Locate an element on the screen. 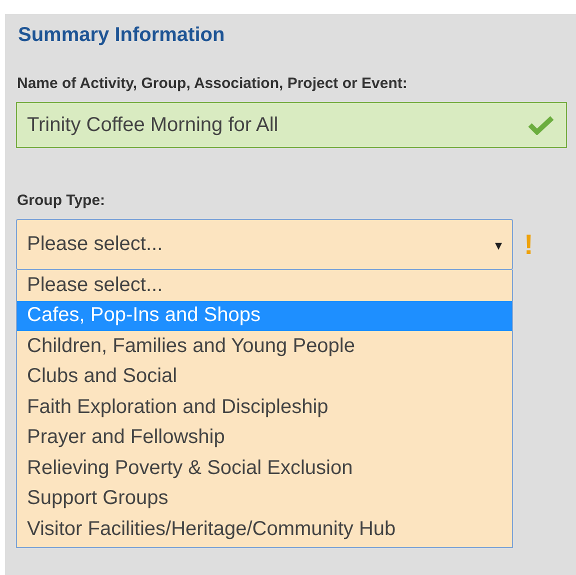 The image size is (576, 575). dropdown-option: Support Groups is located at coordinates (264, 499).